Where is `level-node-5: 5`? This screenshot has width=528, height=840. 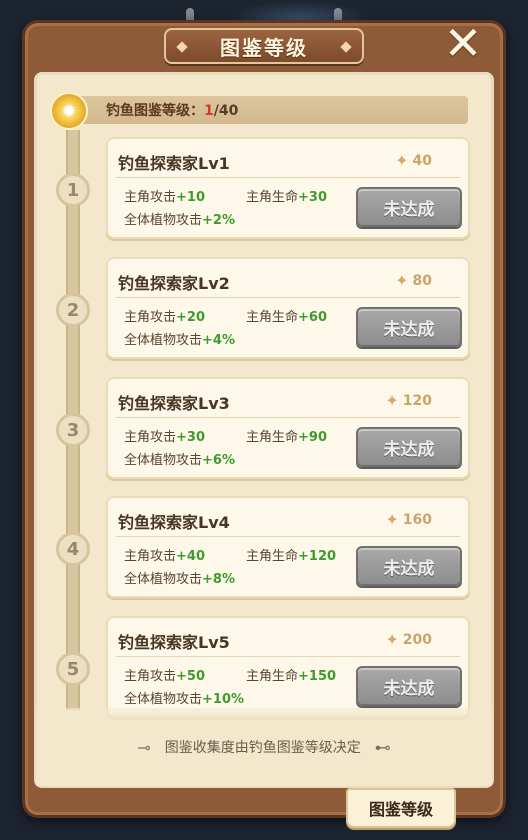
level-node-5: 5 is located at coordinates (73, 669).